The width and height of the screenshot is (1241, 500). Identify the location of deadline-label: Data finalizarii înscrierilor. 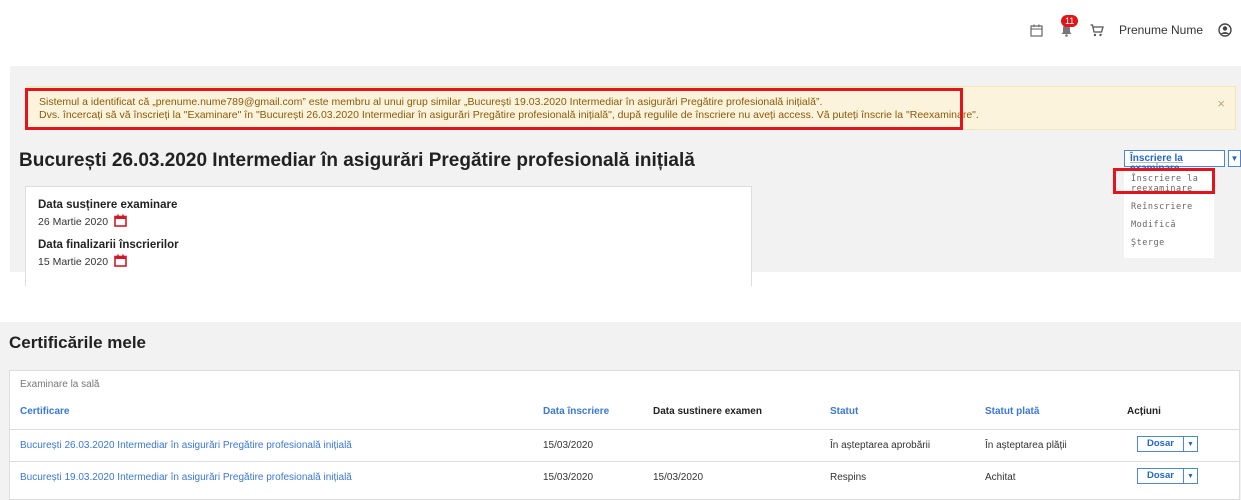
(108, 245).